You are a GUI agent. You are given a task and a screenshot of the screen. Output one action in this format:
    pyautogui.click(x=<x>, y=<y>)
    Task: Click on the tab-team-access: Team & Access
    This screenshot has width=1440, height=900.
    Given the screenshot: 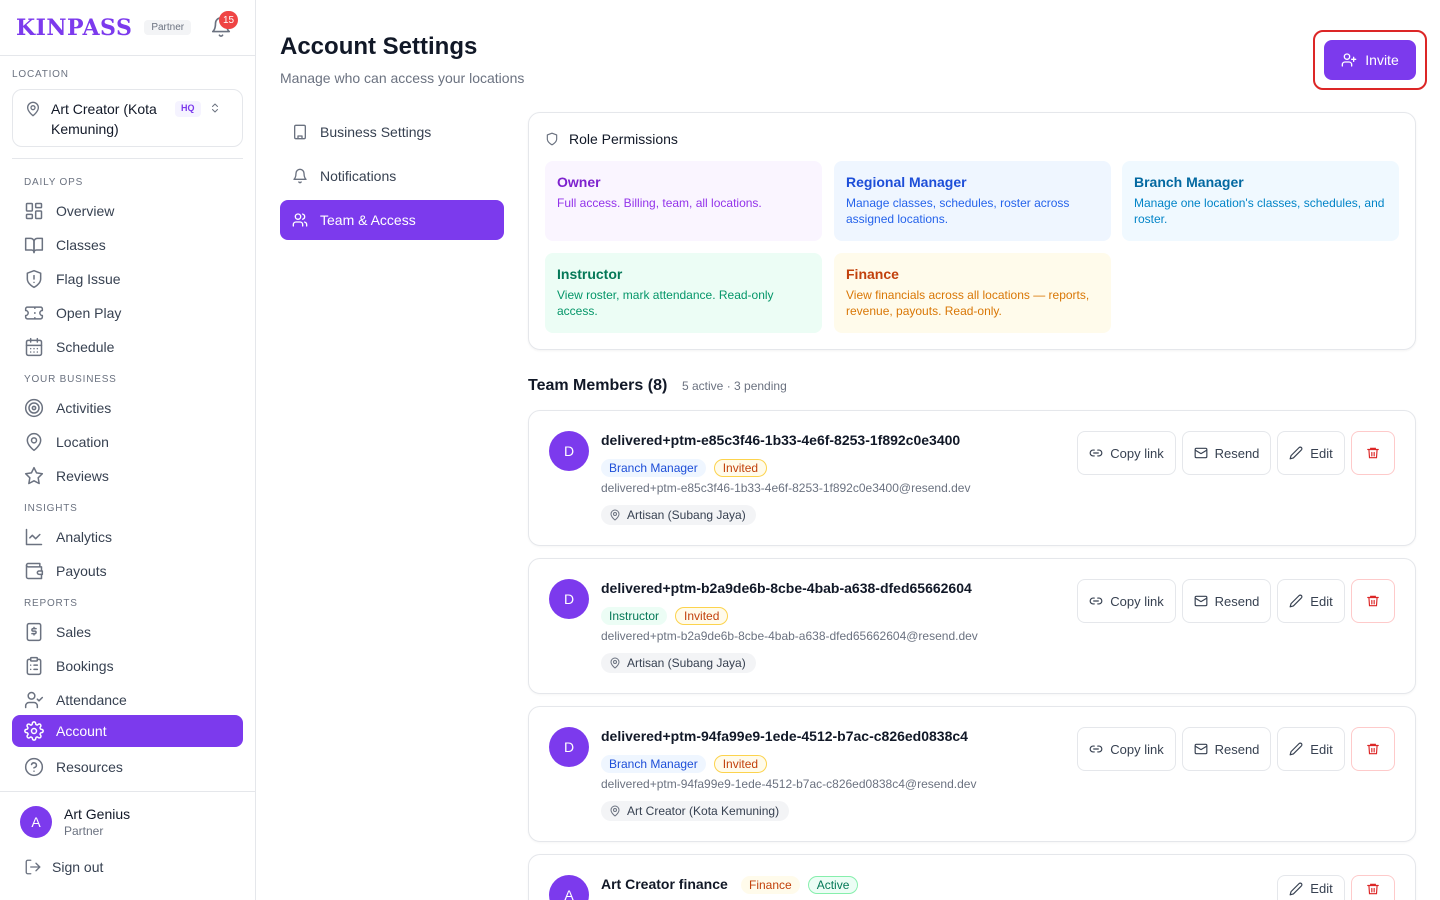 What is the action you would take?
    pyautogui.click(x=392, y=220)
    